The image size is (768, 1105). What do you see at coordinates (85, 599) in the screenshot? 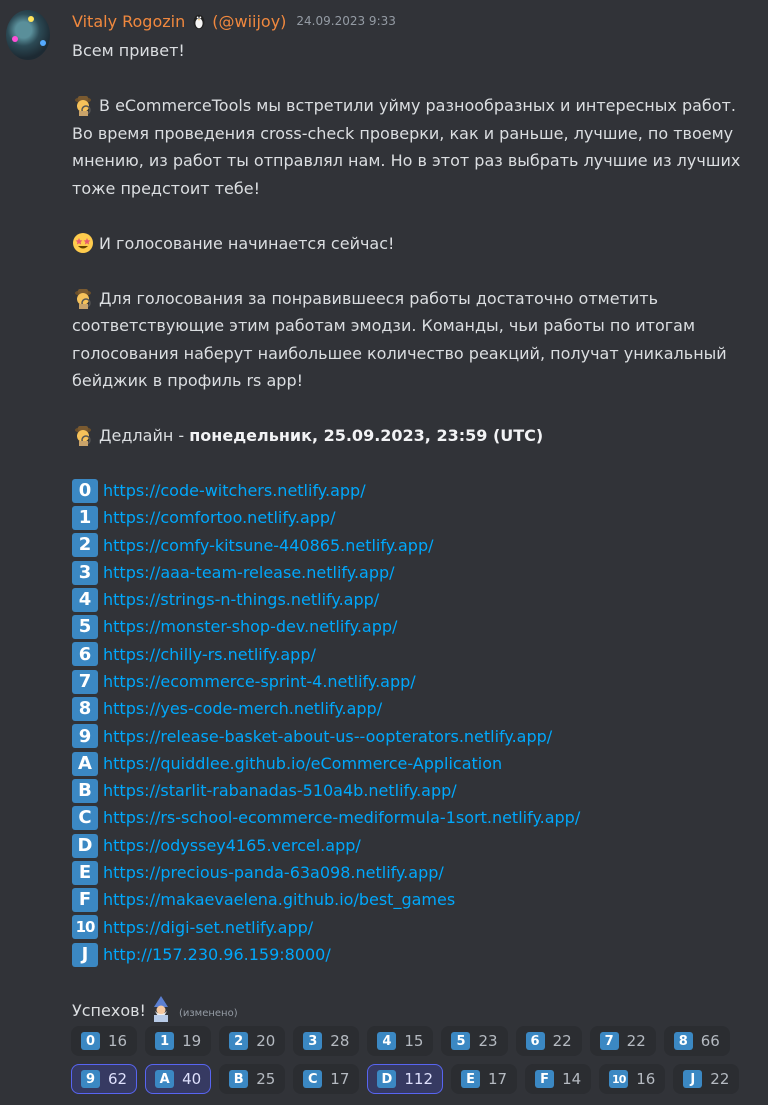
I see `keycap-icon: 4` at bounding box center [85, 599].